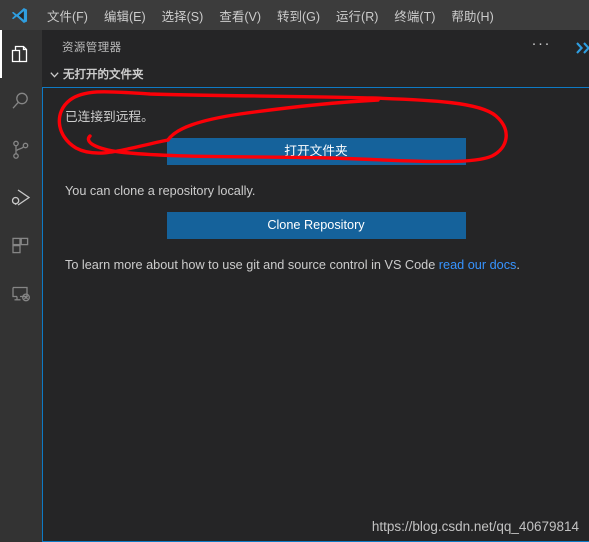 The width and height of the screenshot is (589, 542). I want to click on docs-text-after: ., so click(518, 265).